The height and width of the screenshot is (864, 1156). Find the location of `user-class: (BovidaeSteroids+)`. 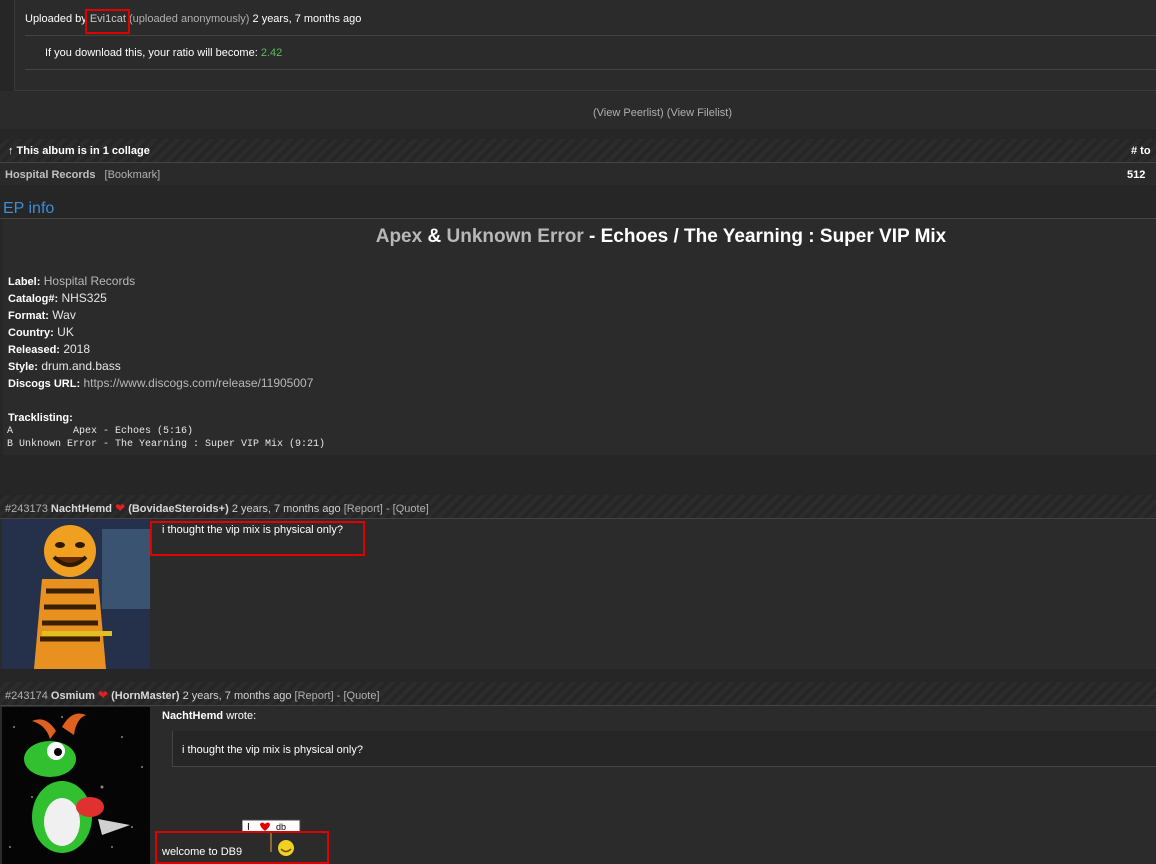

user-class: (BovidaeSteroids+) is located at coordinates (178, 509).